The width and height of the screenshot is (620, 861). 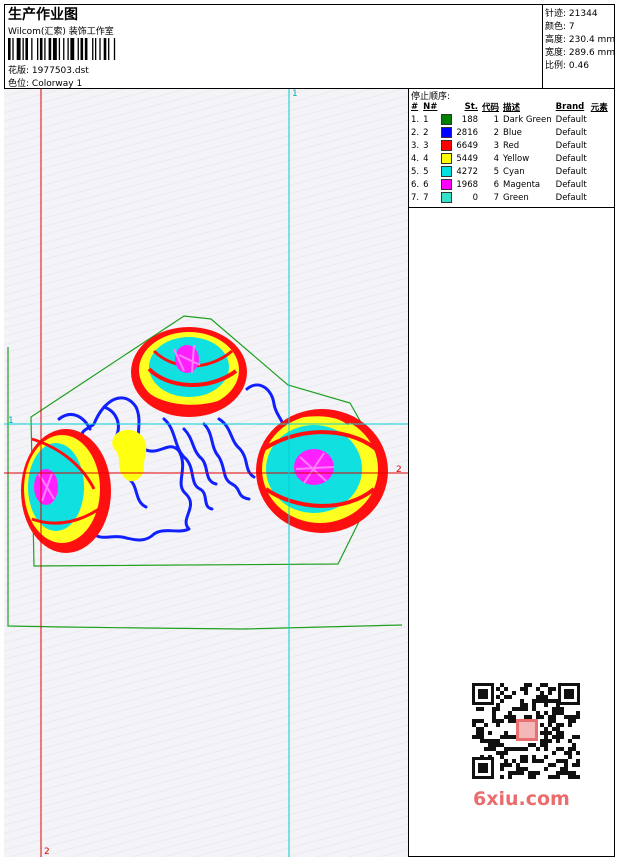 I want to click on table-row: 4. 4 5449 4 Yellow Default, so click(x=509, y=158).